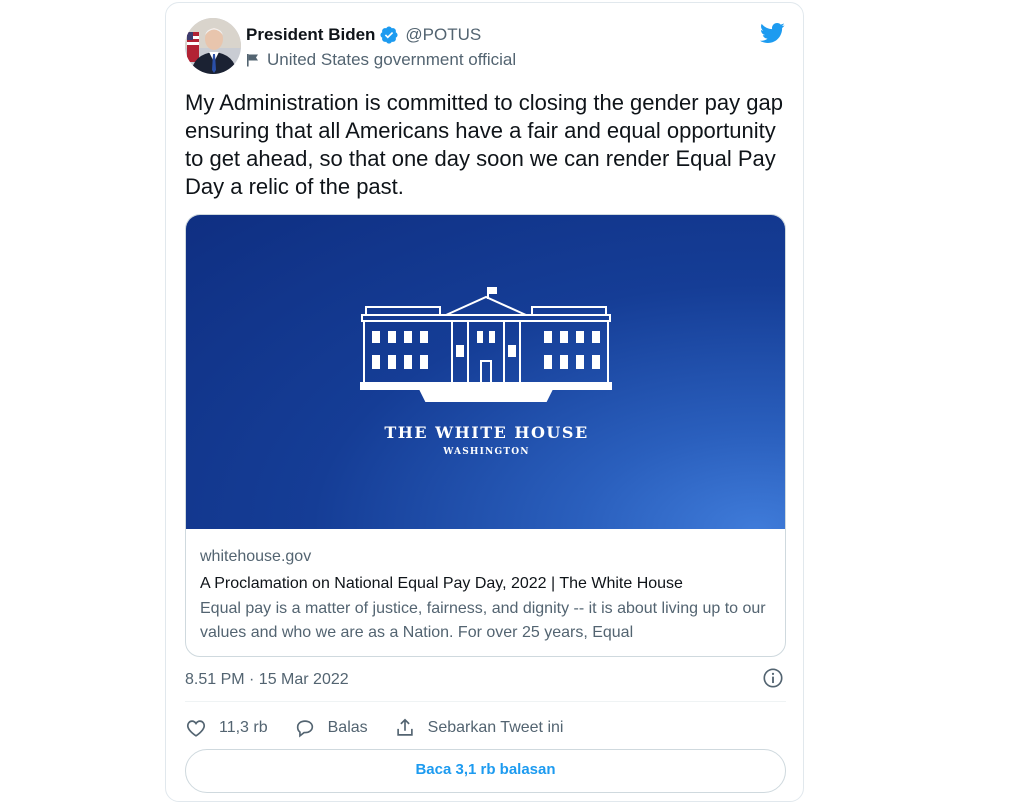  Describe the element at coordinates (389, 35) in the screenshot. I see `verified-badge-icon` at that location.